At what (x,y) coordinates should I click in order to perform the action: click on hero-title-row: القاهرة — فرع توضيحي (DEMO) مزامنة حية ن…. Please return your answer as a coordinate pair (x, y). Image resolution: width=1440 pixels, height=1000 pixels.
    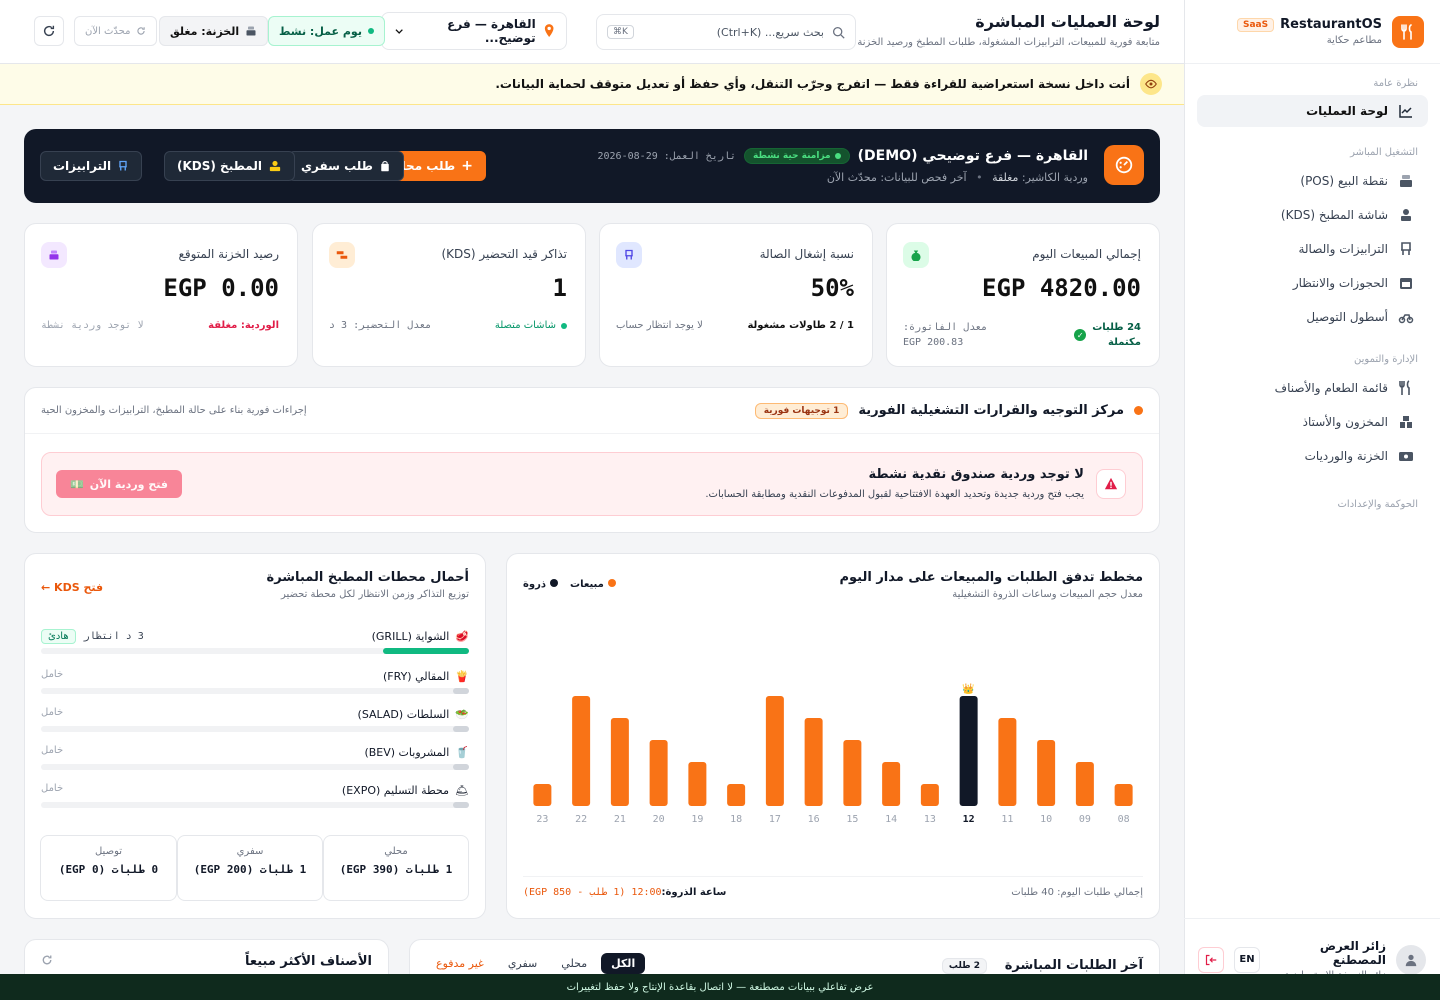
    Looking at the image, I should click on (842, 156).